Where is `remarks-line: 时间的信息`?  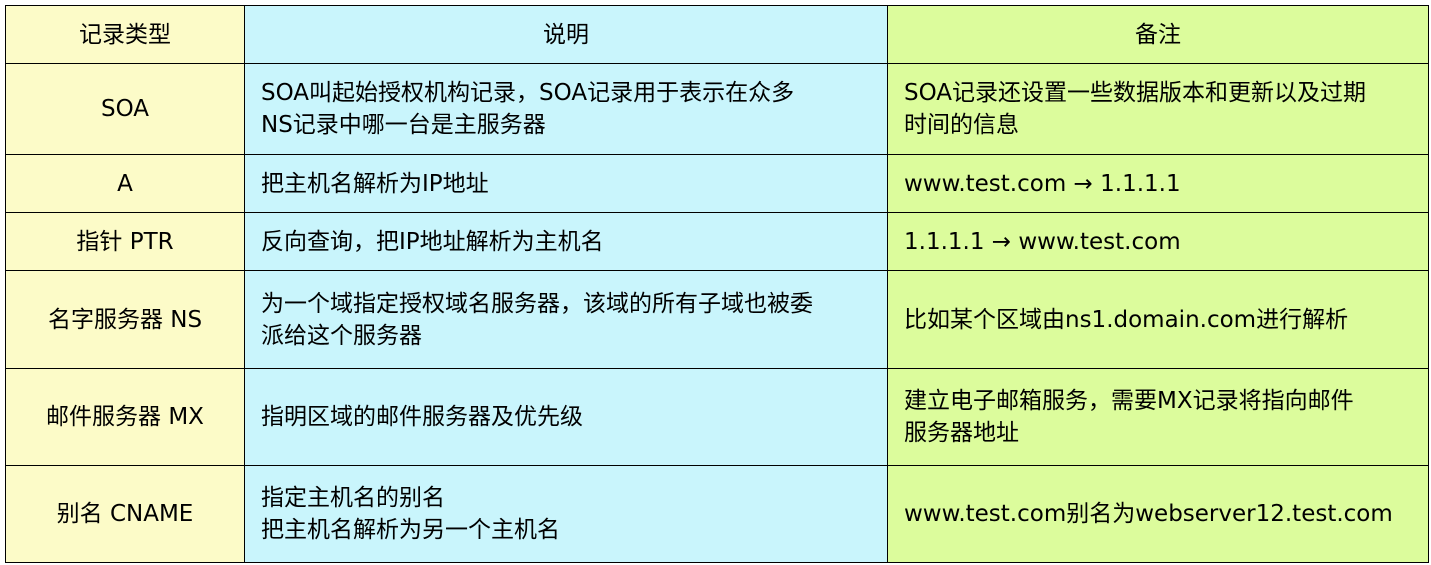
remarks-line: 时间的信息 is located at coordinates (961, 125).